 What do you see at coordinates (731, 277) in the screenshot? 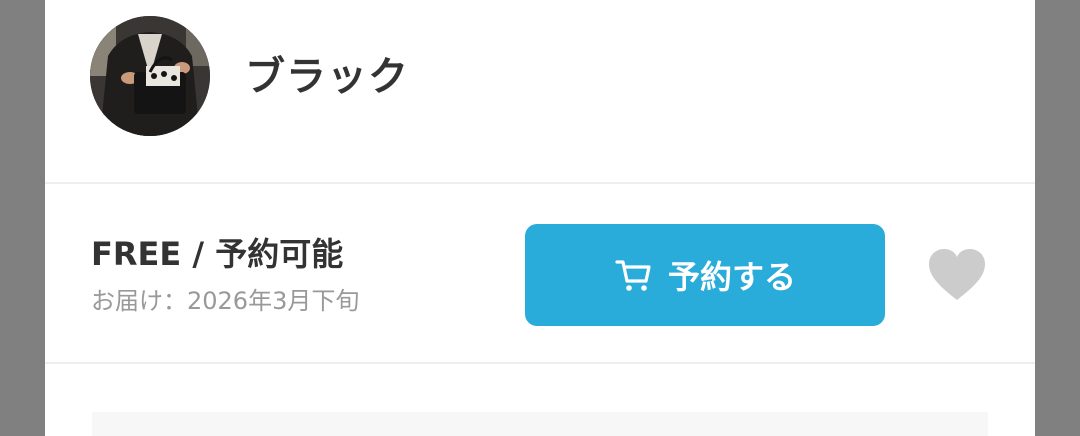
I see `reserve-button-label: 予約する` at bounding box center [731, 277].